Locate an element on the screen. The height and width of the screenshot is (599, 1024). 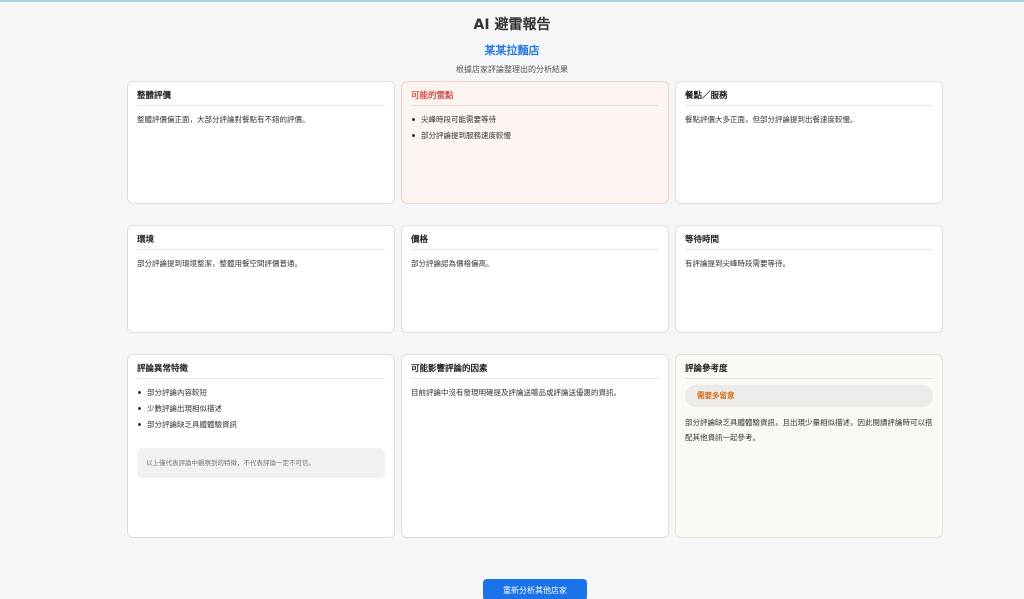
price-card: 價格 部分評論認為價格偏高。 is located at coordinates (535, 279).